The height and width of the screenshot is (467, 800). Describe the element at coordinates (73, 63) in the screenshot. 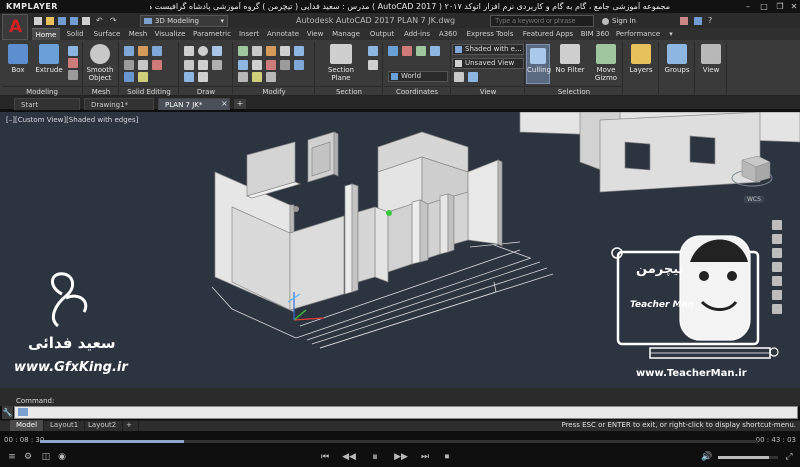

I see `presspull-icon` at that location.